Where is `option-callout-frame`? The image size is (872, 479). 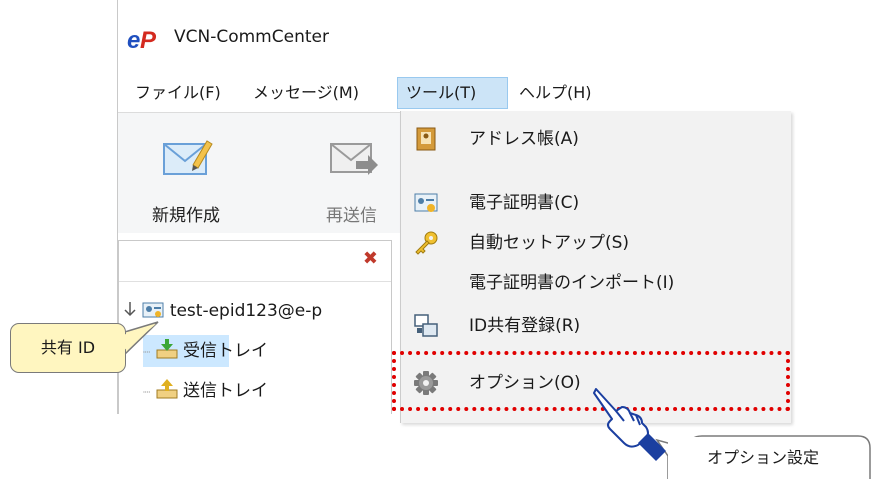 option-callout-frame is located at coordinates (763, 457).